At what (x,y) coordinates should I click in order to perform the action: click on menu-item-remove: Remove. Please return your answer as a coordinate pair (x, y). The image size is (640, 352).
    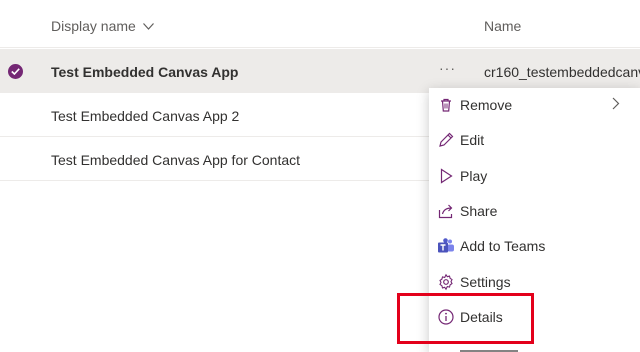
    Looking at the image, I should click on (534, 105).